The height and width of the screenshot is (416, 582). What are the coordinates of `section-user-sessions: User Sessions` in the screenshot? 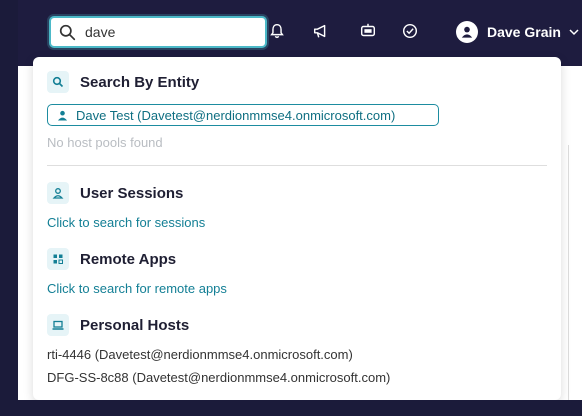 It's located at (115, 193).